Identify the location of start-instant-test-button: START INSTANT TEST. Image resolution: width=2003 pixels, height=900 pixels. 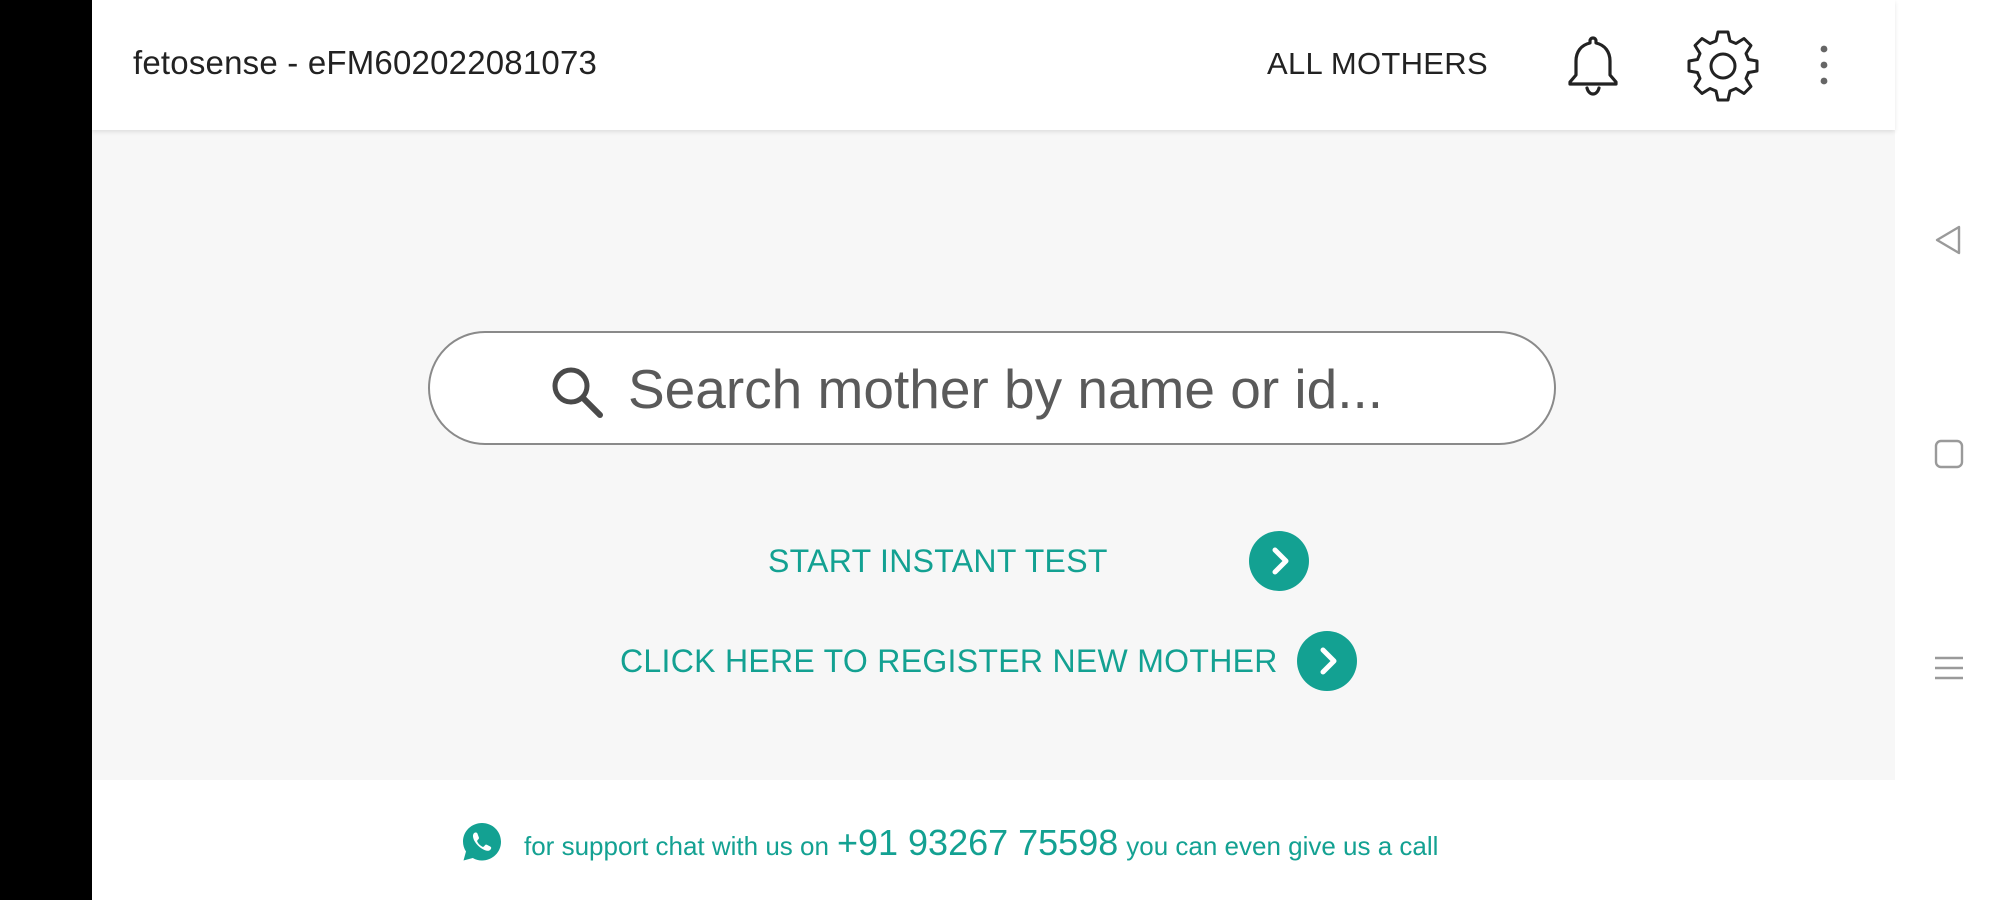
(1048, 561).